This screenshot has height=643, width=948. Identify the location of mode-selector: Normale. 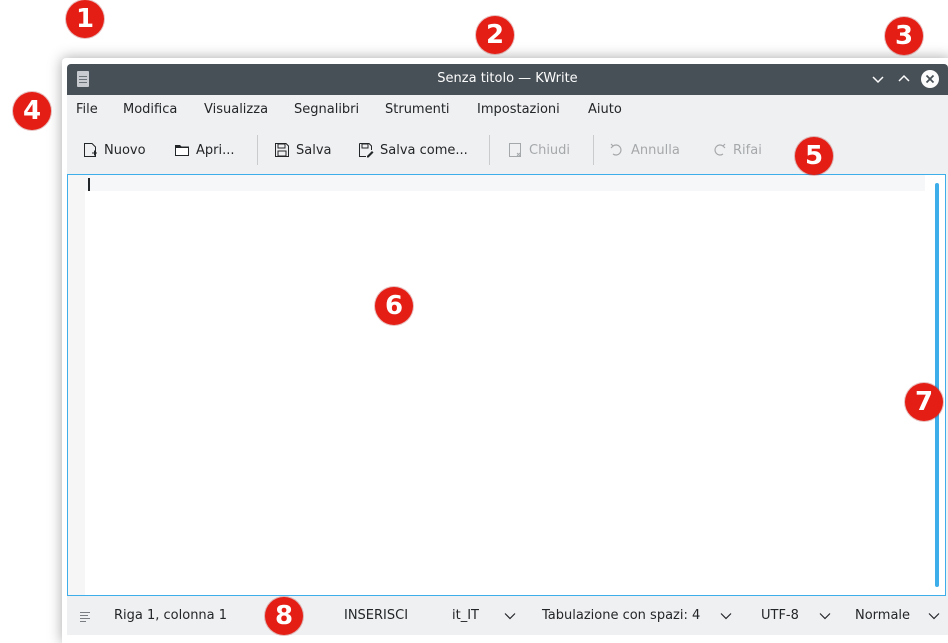
(882, 615).